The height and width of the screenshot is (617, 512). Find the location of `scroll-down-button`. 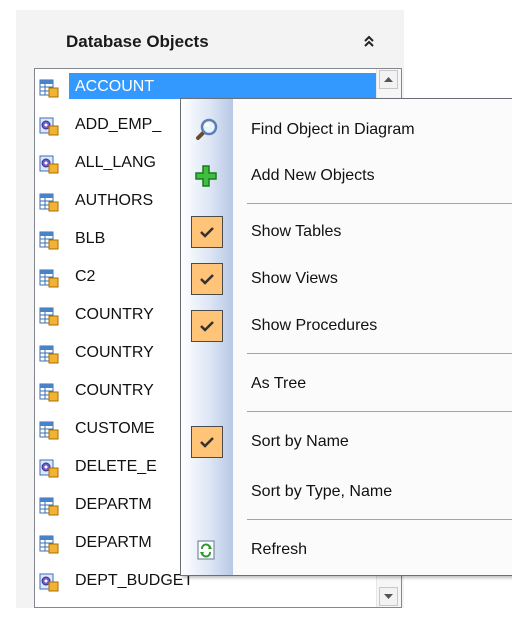

scroll-down-button is located at coordinates (388, 596).